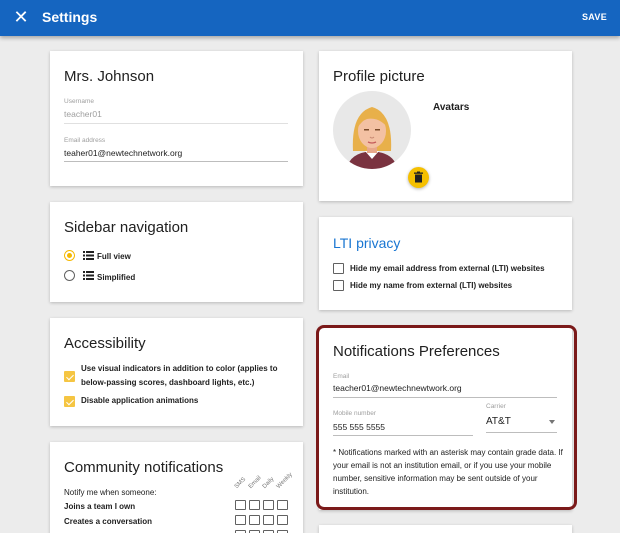 The width and height of the screenshot is (620, 533). I want to click on username-underline, so click(176, 123).